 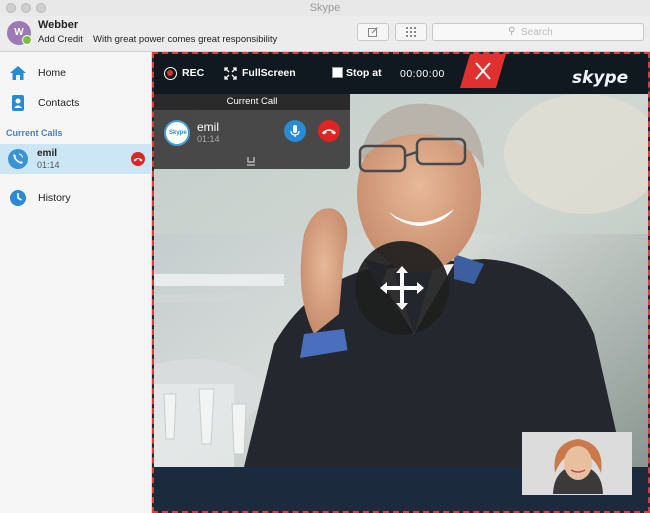 What do you see at coordinates (512, 31) in the screenshot?
I see `search-icon: ⚲` at bounding box center [512, 31].